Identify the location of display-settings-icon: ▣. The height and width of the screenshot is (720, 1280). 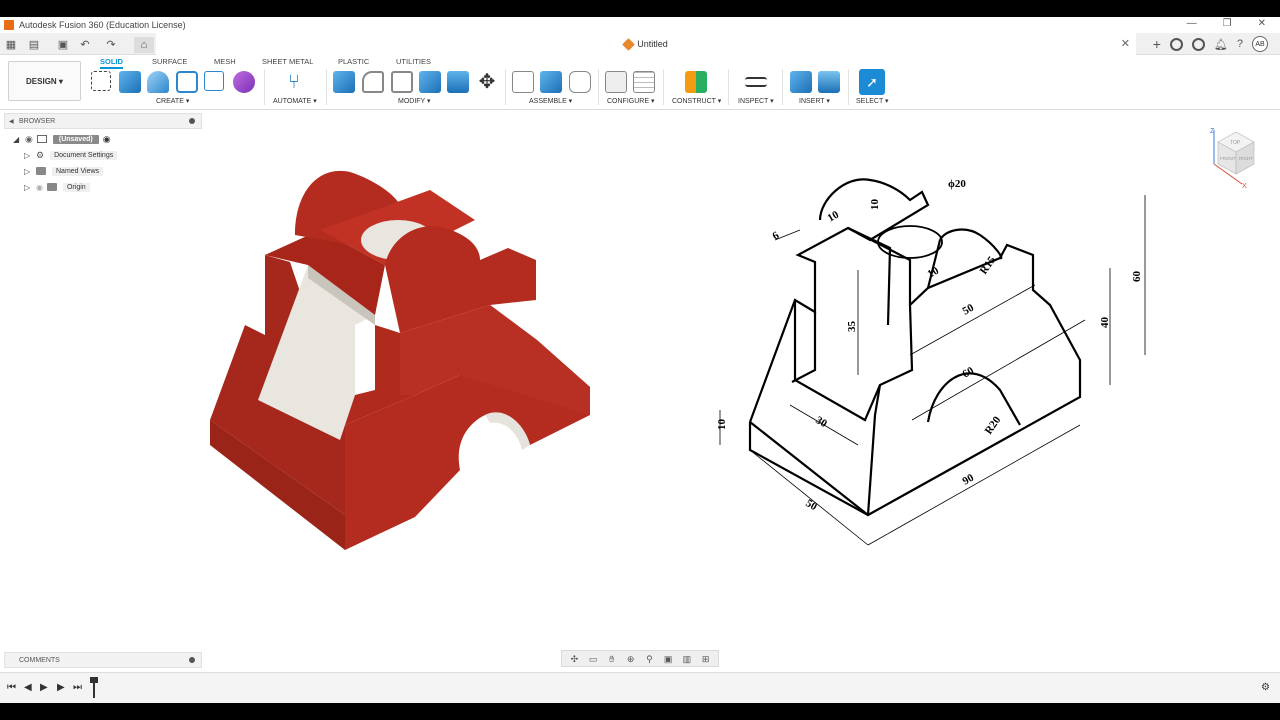
(668, 659).